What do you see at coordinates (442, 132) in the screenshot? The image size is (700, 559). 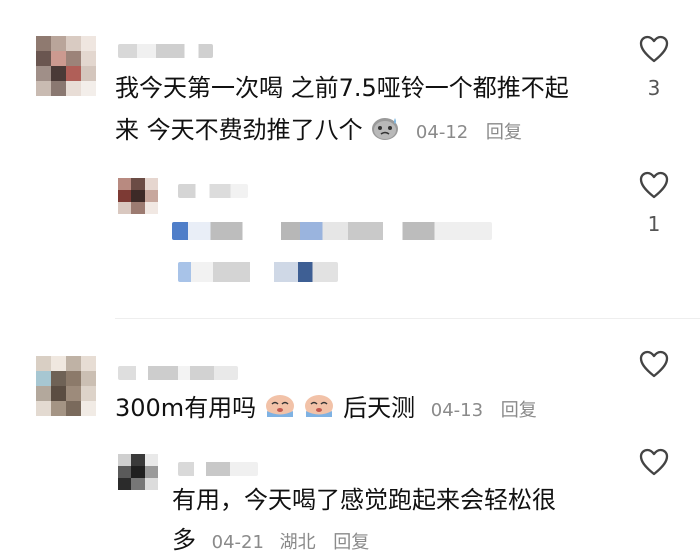 I see `comment-date: 04-12` at bounding box center [442, 132].